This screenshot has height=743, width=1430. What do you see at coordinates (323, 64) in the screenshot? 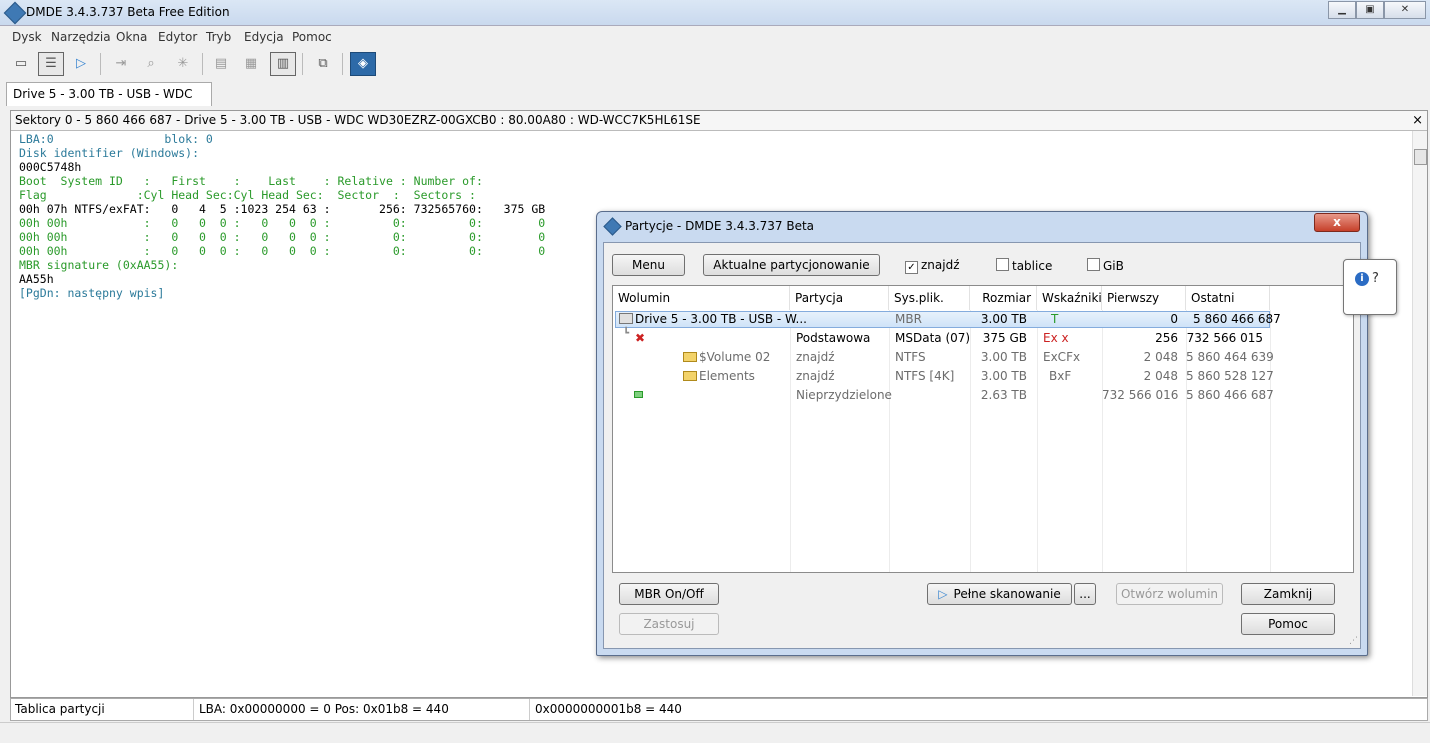
I see `windows-icon: ⧉` at bounding box center [323, 64].